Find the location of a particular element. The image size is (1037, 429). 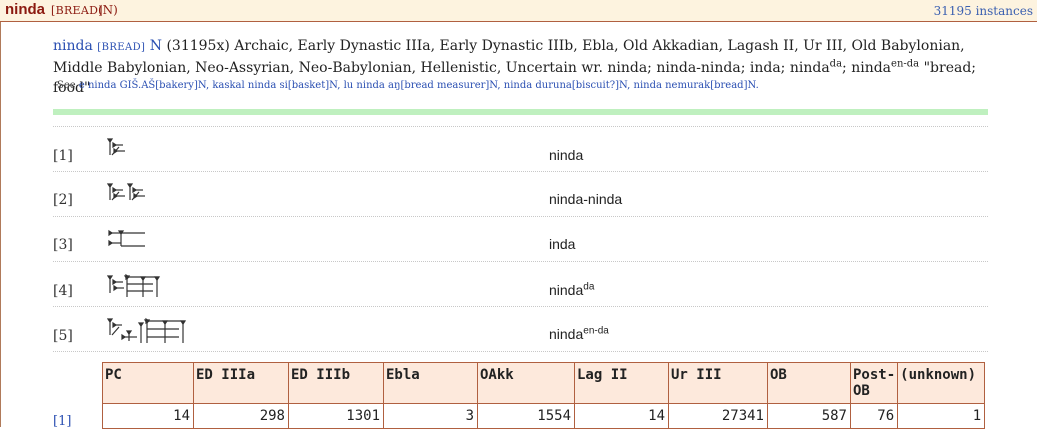

see-link: ninda nemurak[bread]N. is located at coordinates (696, 85).